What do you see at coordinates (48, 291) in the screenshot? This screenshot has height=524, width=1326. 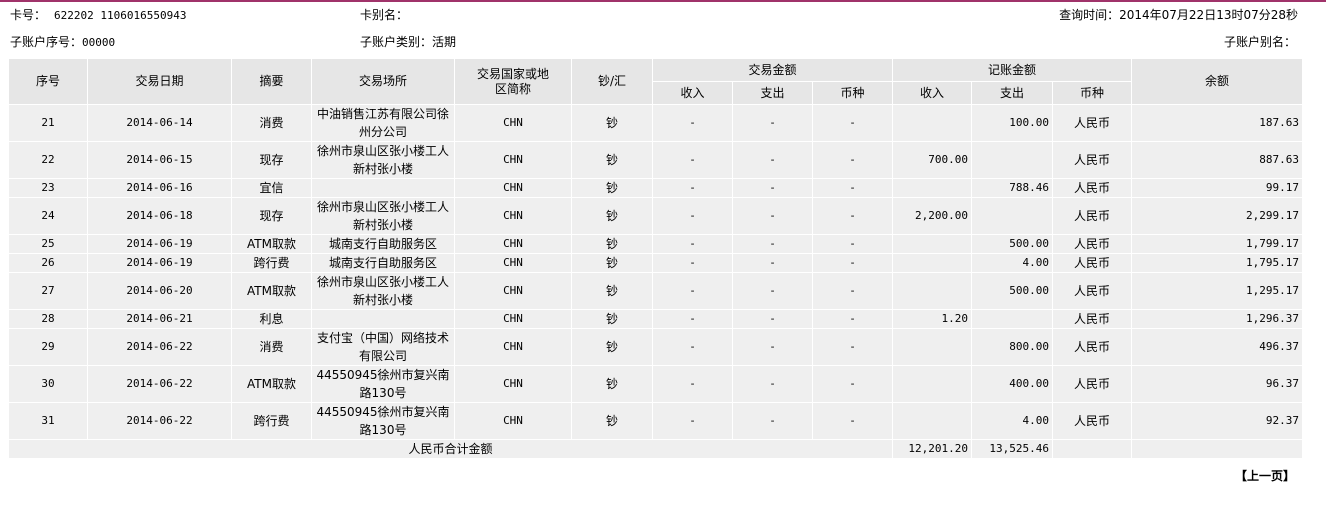 I see `cell-seq: 27` at bounding box center [48, 291].